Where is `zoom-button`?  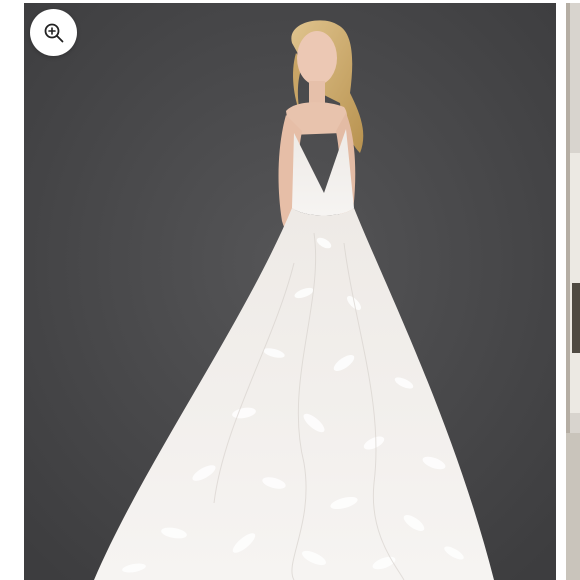
zoom-button is located at coordinates (53, 32).